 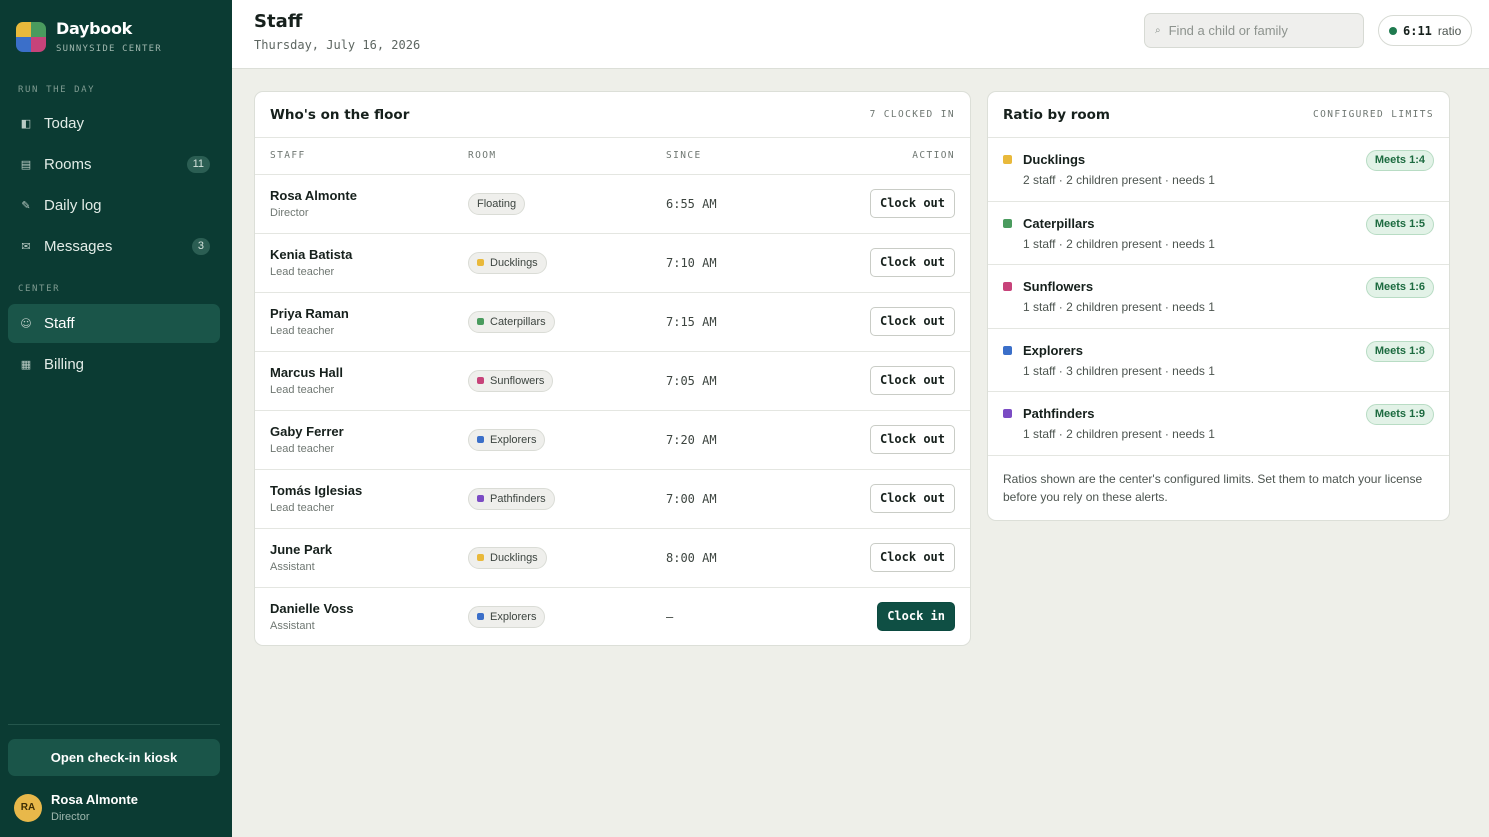 I want to click on since-cell: 7:00 AM, so click(x=726, y=499).